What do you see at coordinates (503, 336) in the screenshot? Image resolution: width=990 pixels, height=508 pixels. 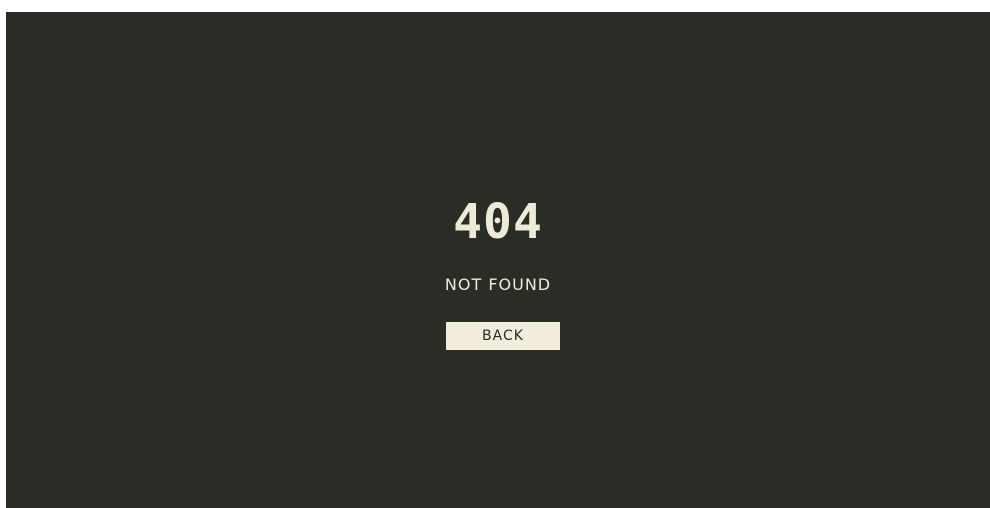 I see `back-button: BACK` at bounding box center [503, 336].